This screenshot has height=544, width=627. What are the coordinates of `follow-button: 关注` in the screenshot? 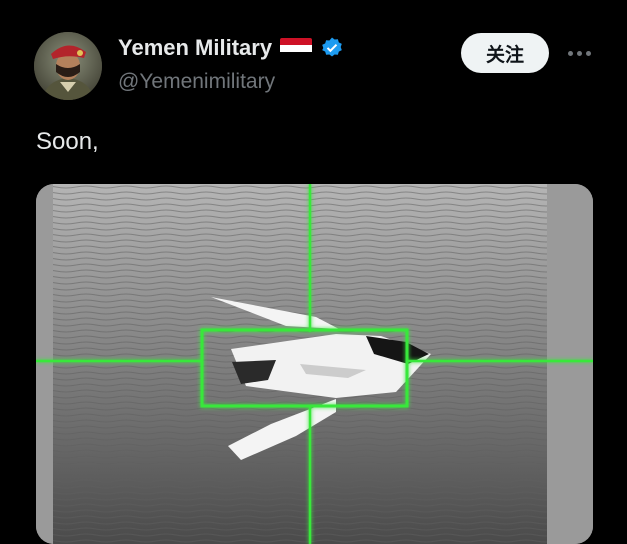 It's located at (505, 53).